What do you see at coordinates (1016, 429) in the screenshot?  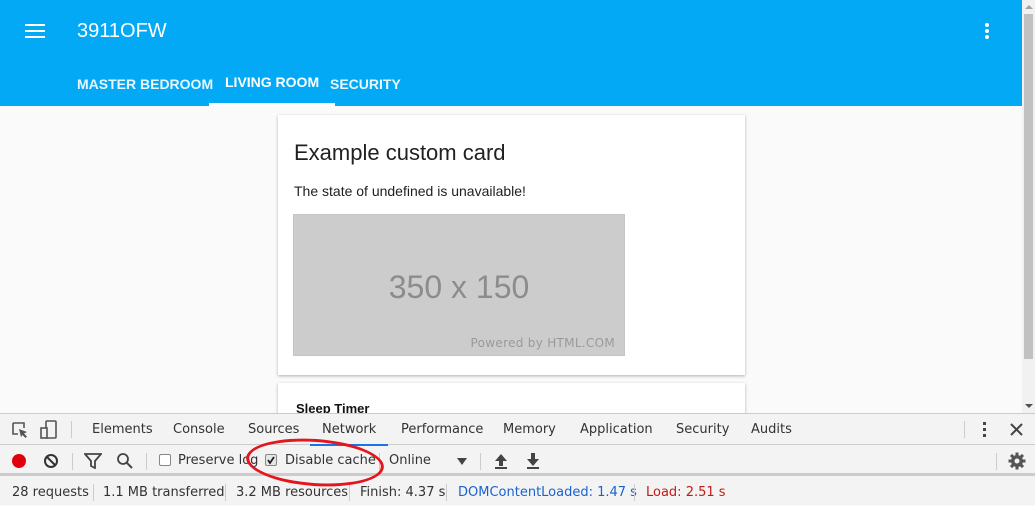 I see `close-icon` at bounding box center [1016, 429].